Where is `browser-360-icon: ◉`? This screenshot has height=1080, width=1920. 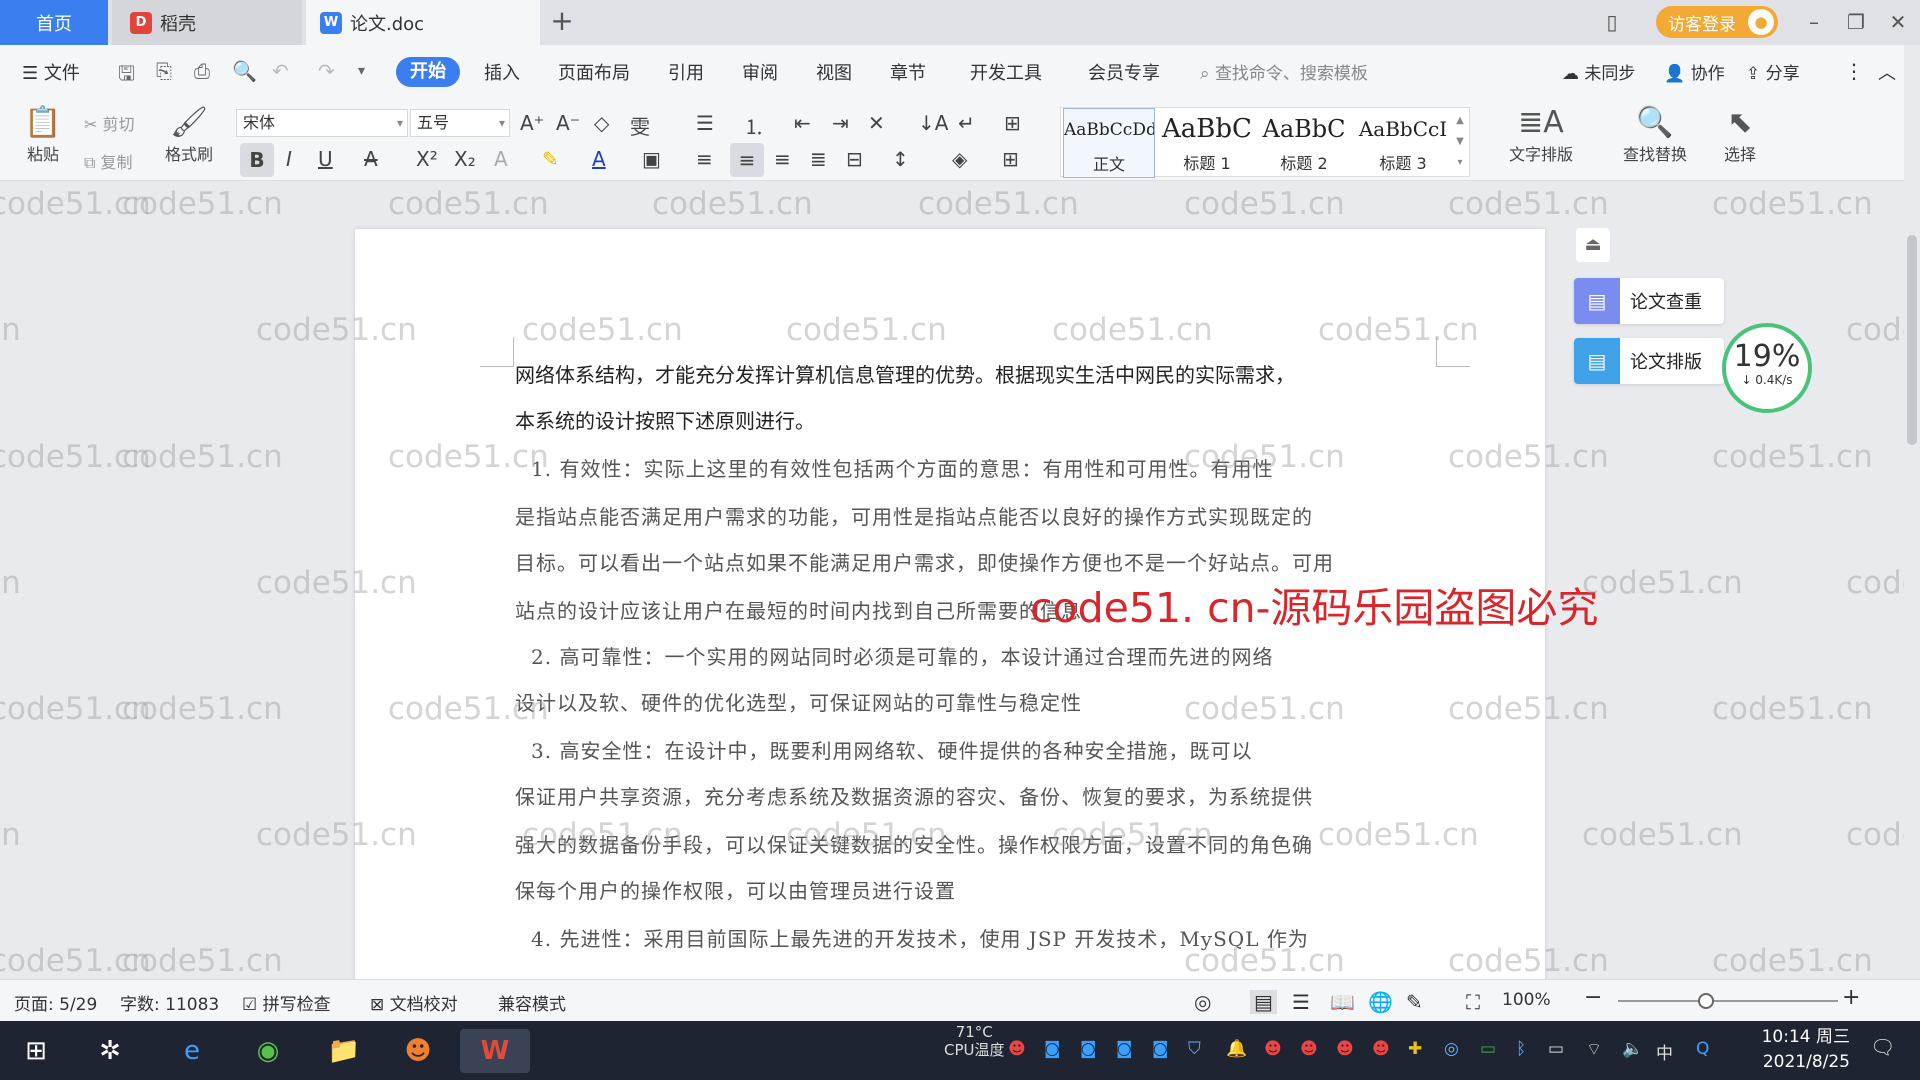
browser-360-icon: ◉ is located at coordinates (268, 1051).